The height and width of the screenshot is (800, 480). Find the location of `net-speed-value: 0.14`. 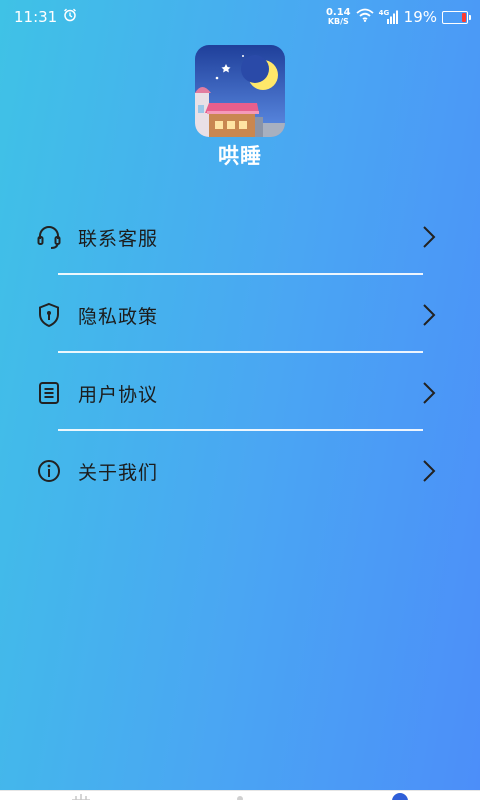

net-speed-value: 0.14 is located at coordinates (338, 12).